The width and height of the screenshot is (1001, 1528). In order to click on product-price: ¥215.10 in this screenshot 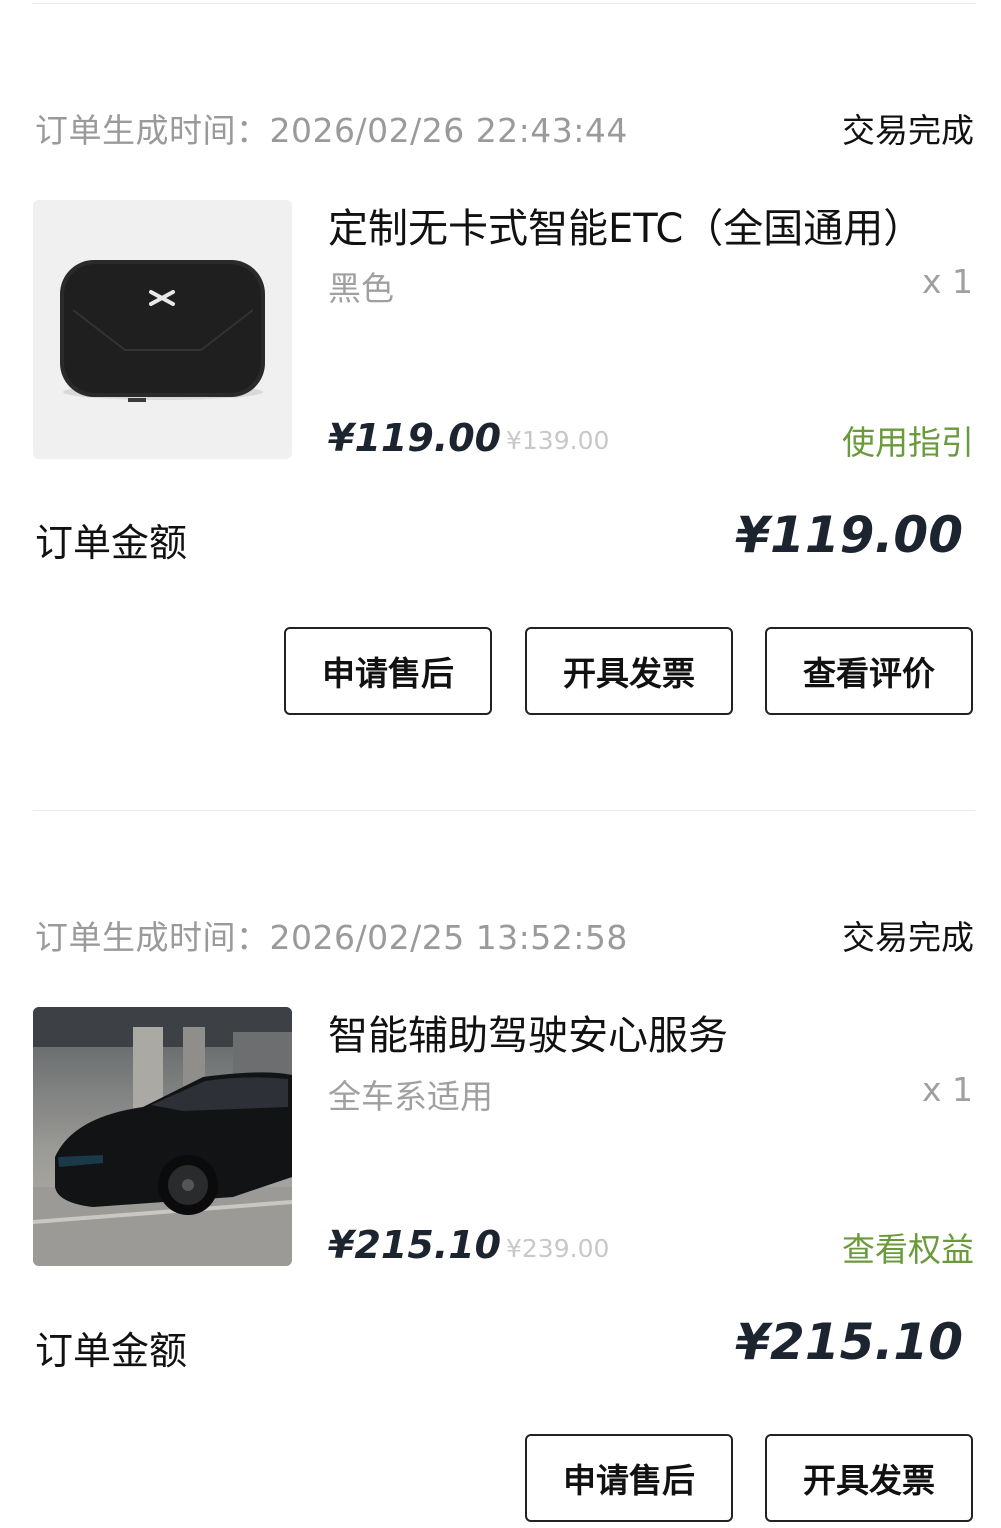, I will do `click(415, 1245)`.